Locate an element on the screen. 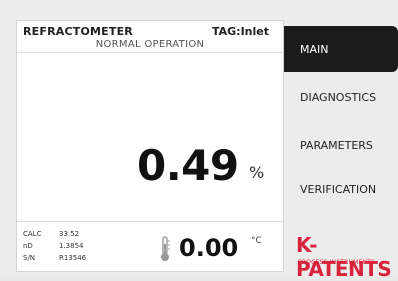 The height and width of the screenshot is (281, 398). info-value: R13546 is located at coordinates (73, 258).